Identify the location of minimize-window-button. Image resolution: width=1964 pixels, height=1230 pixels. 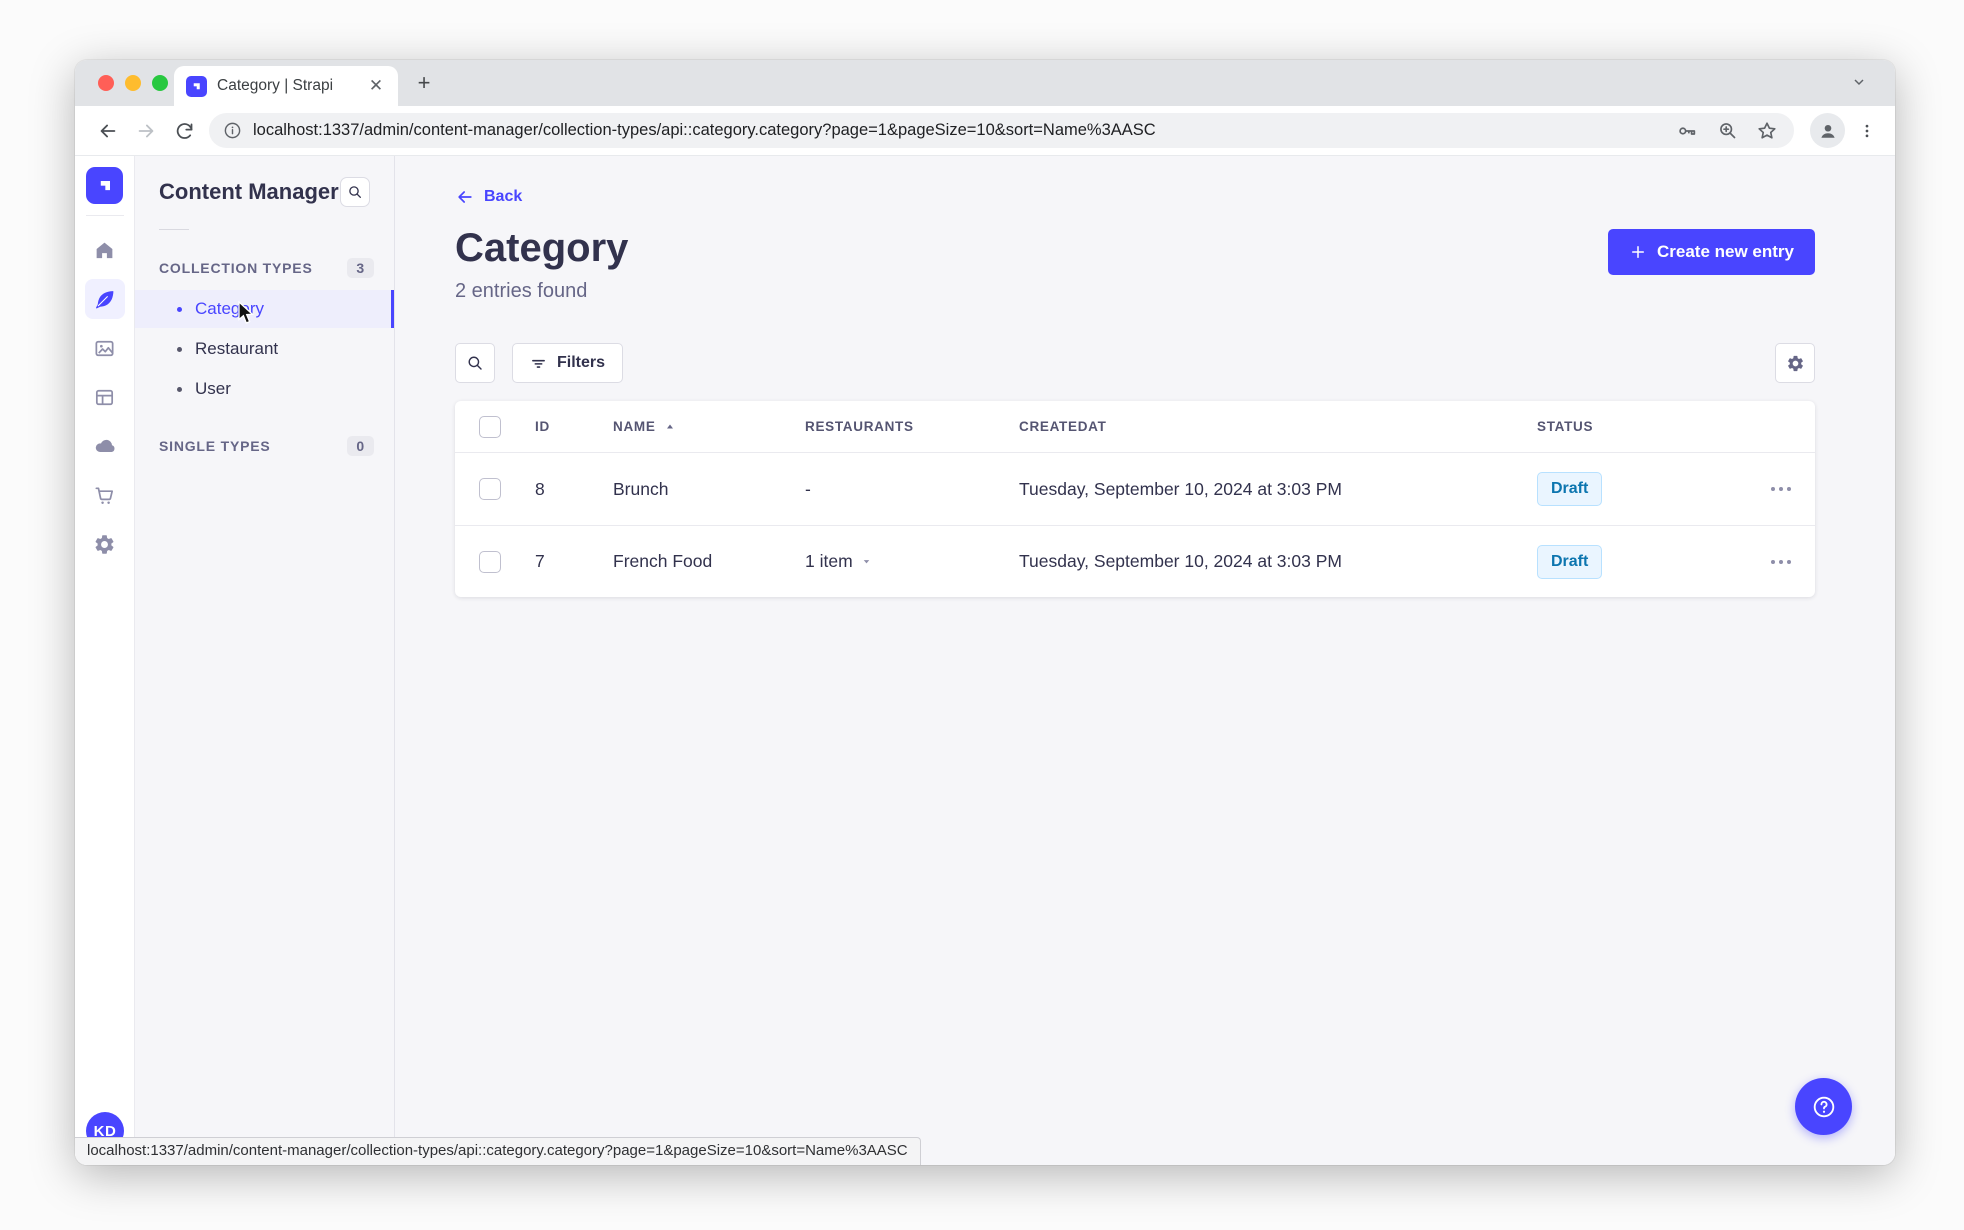
(133, 83).